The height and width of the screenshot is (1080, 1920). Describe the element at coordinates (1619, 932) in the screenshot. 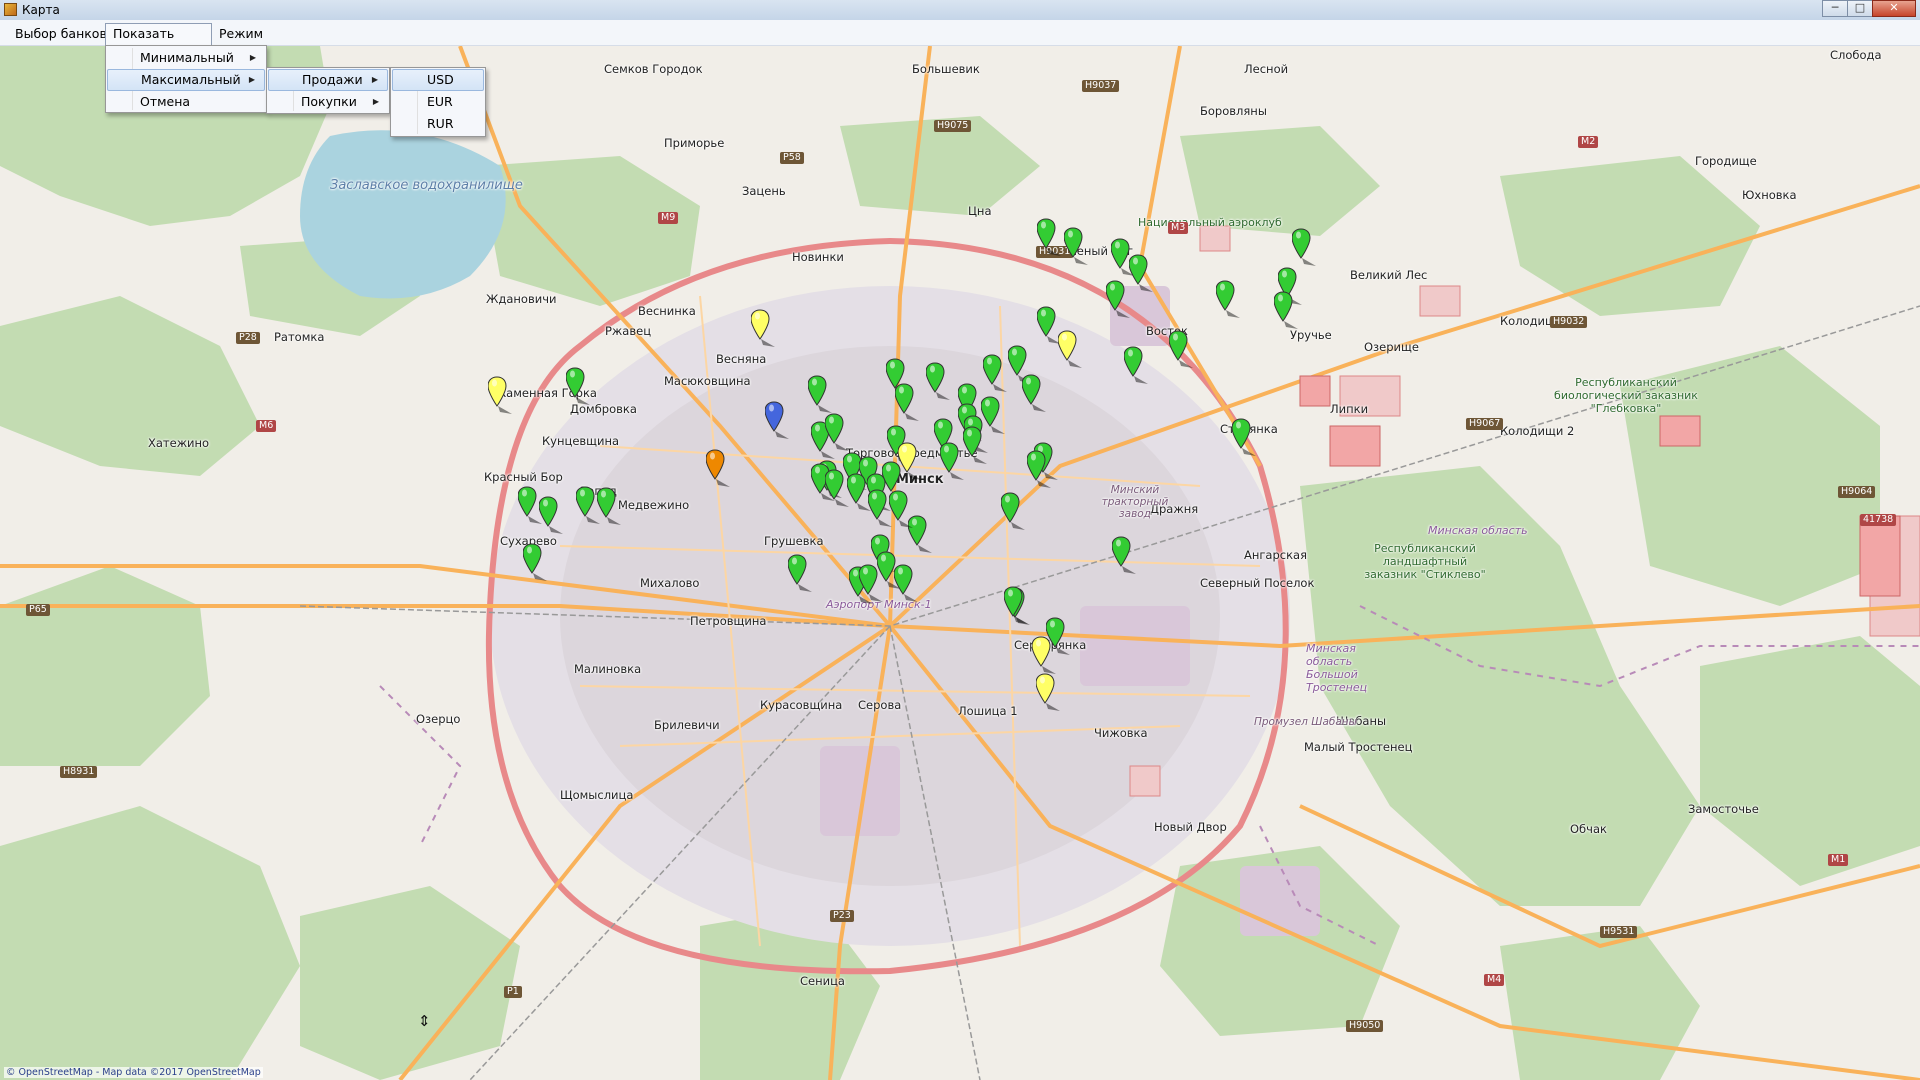

I see `road-shield: H9531` at that location.